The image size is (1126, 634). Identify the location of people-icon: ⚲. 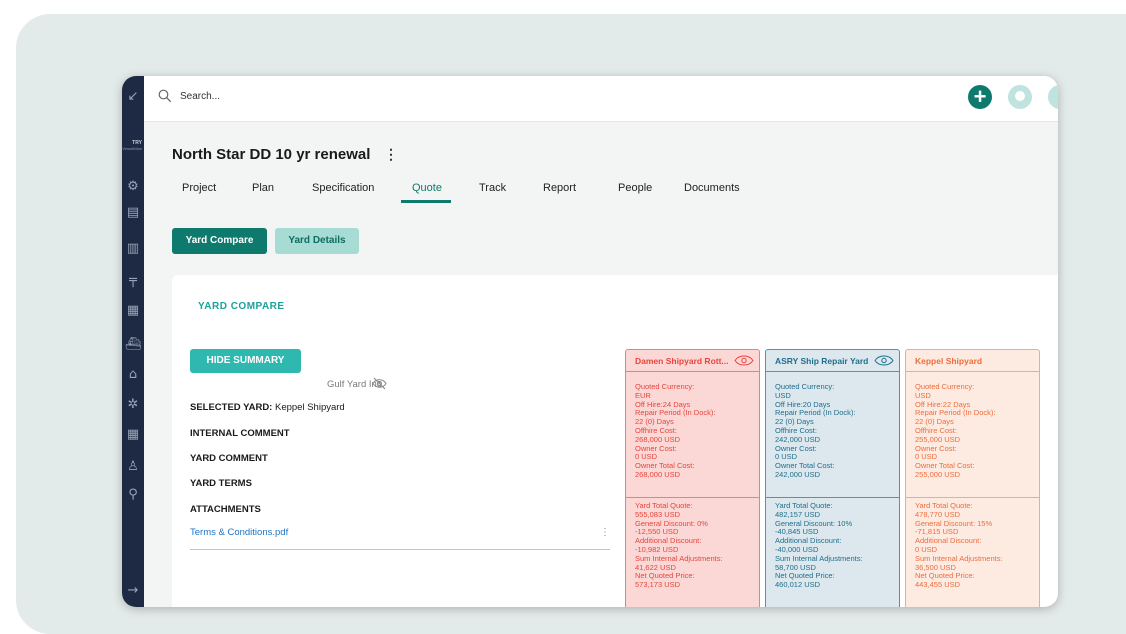
(133, 495).